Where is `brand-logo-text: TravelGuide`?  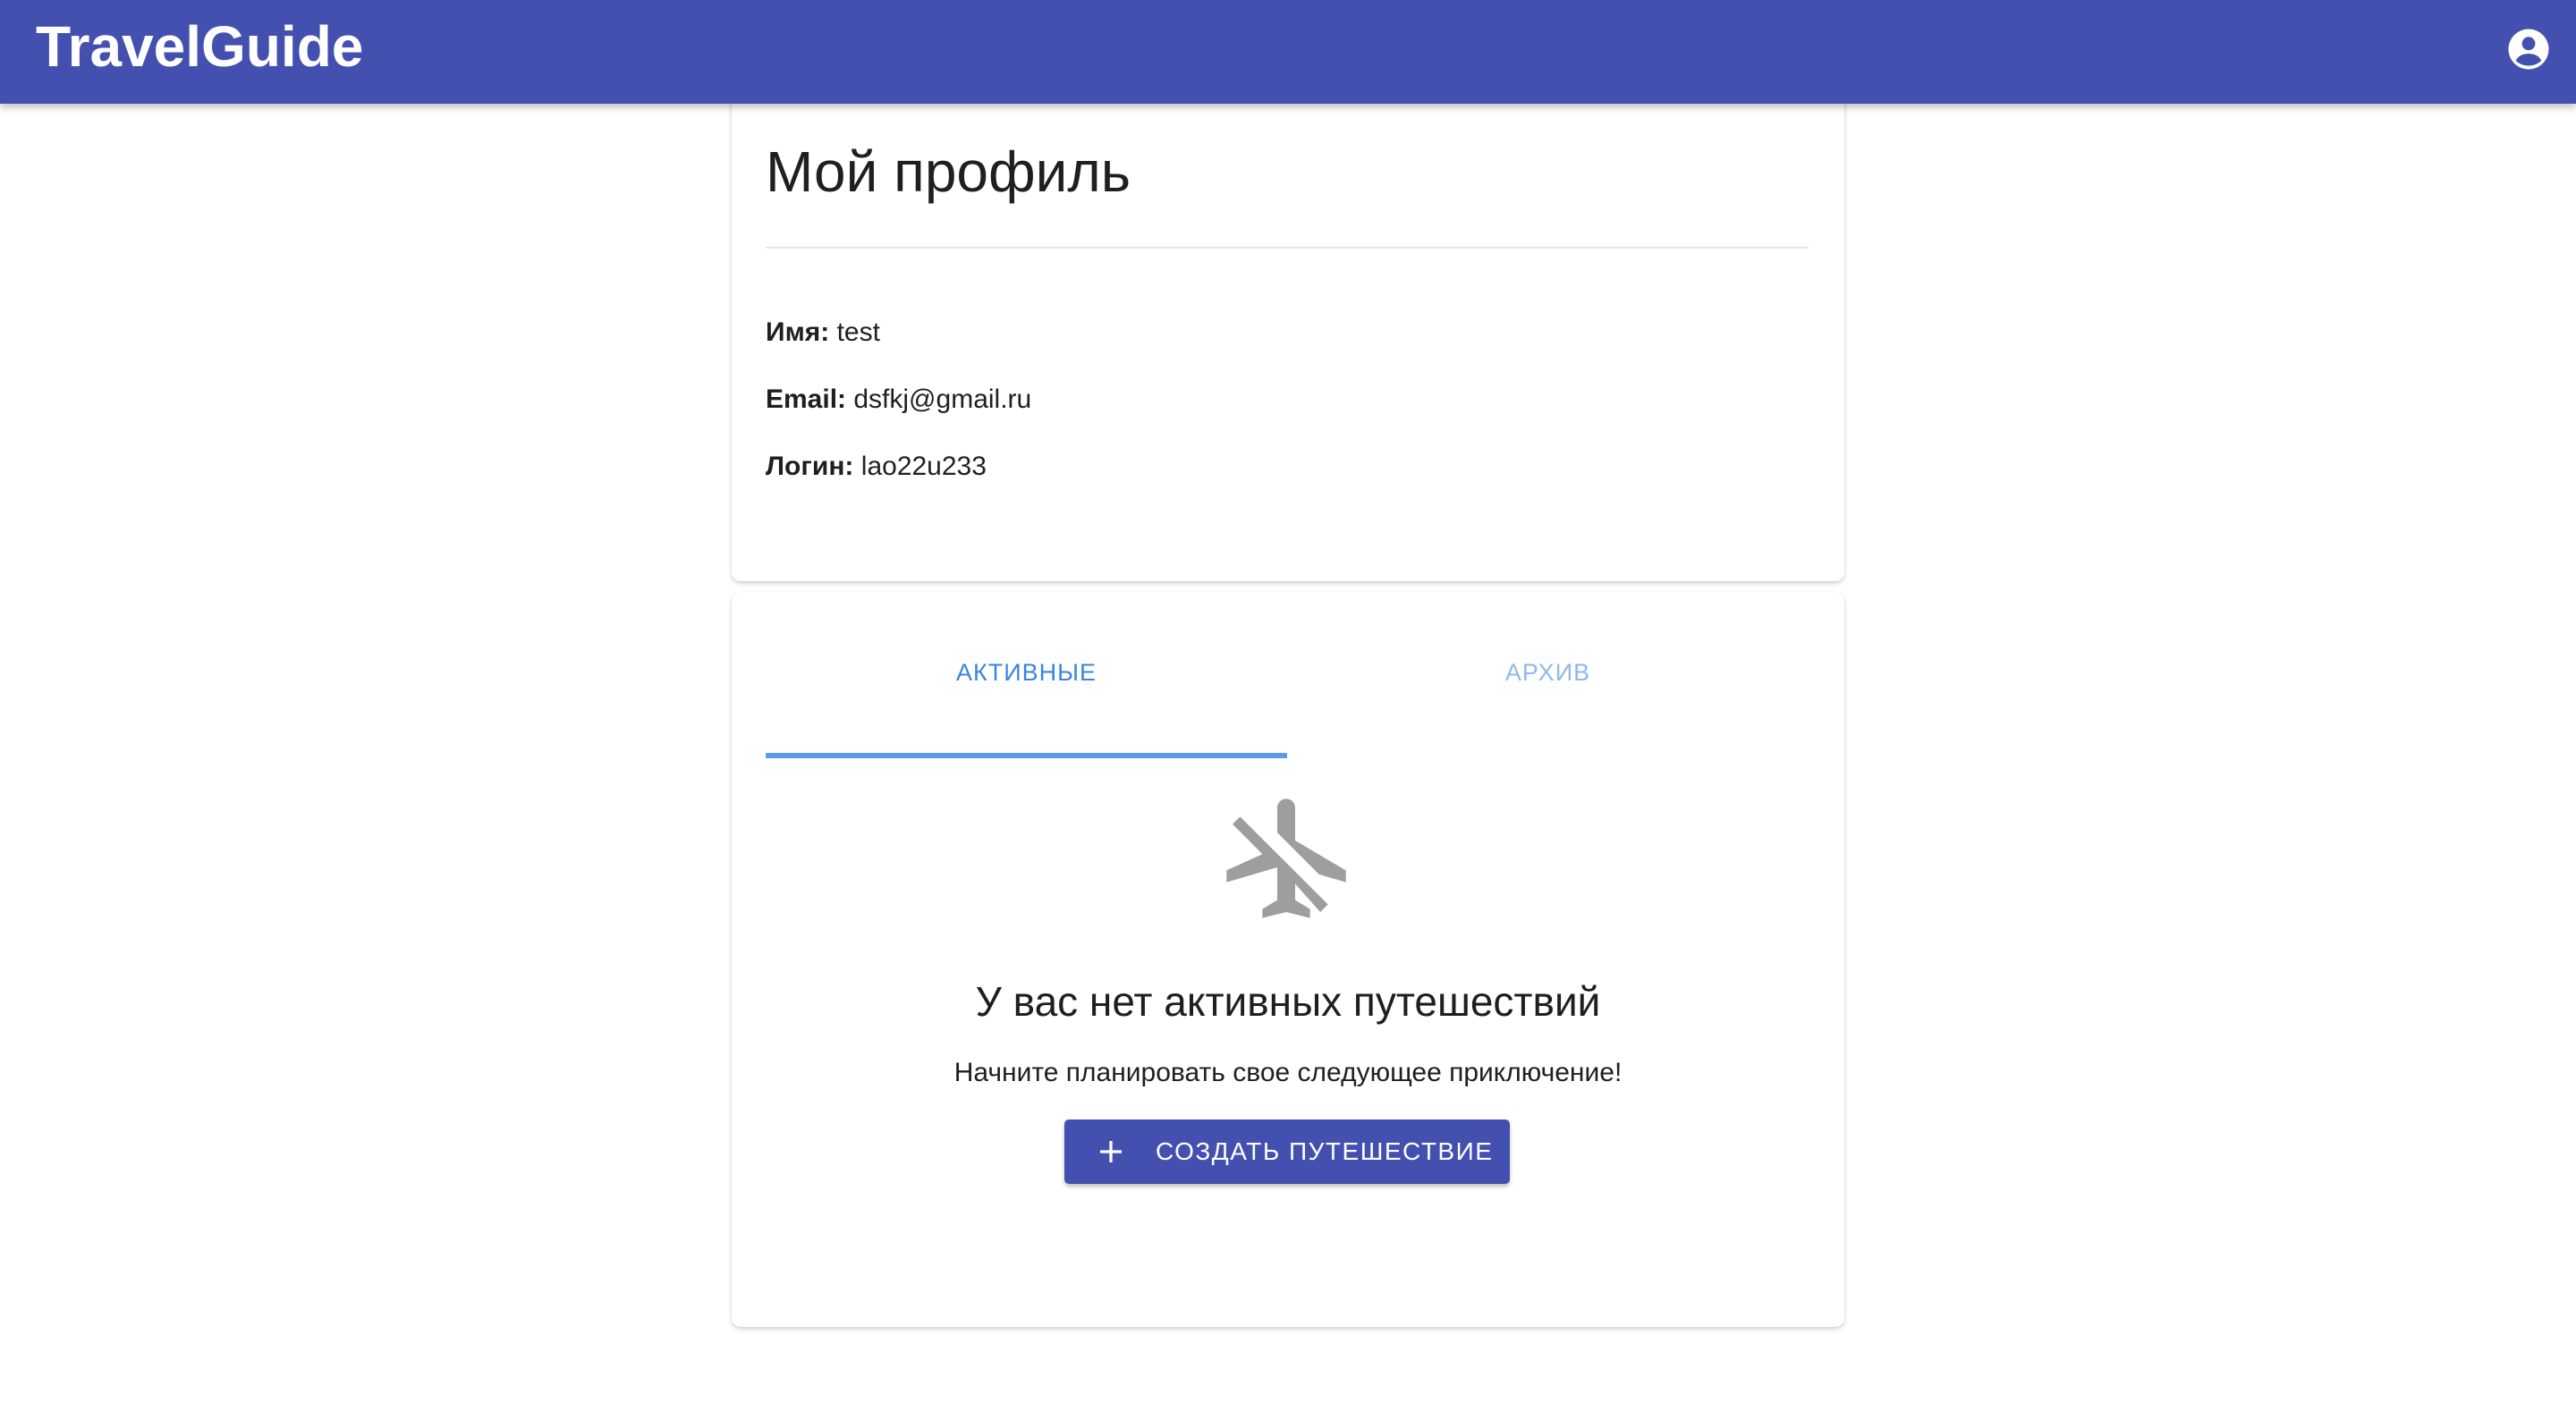 brand-logo-text: TravelGuide is located at coordinates (199, 46).